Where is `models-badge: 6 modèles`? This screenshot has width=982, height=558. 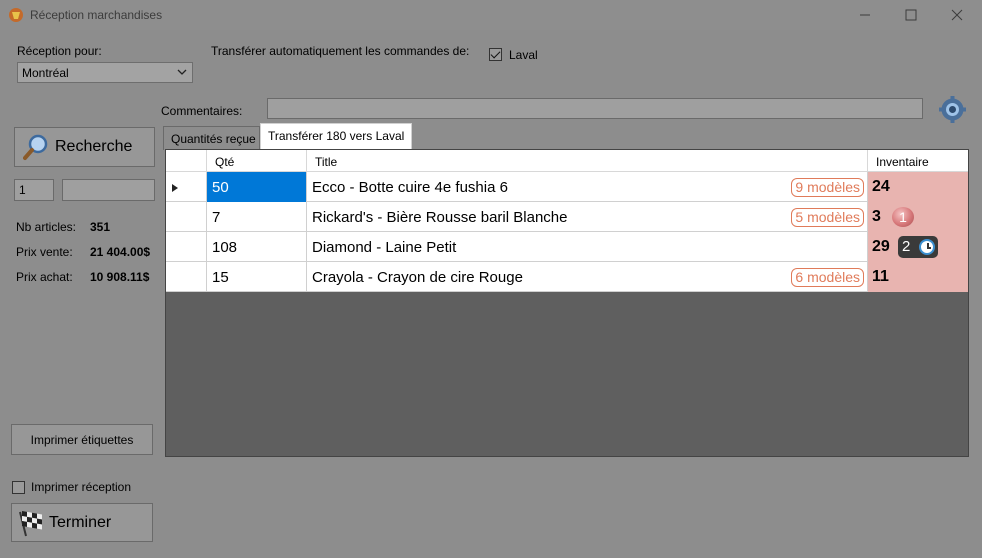 models-badge: 6 modèles is located at coordinates (827, 277).